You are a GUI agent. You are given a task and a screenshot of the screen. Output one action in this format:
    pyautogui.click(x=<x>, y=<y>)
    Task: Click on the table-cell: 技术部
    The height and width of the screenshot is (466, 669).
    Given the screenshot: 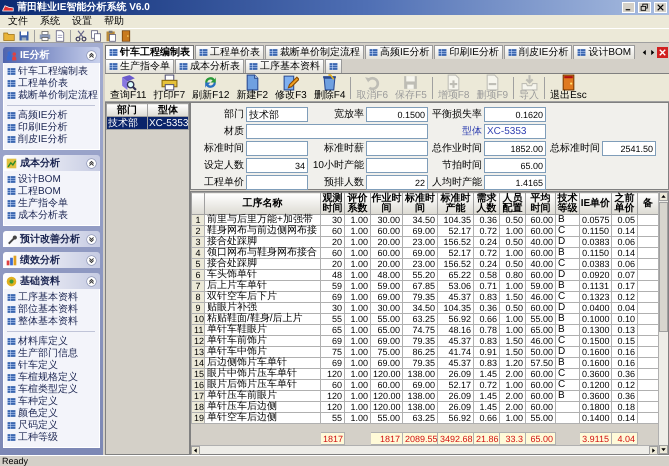 What is the action you would take?
    pyautogui.click(x=127, y=123)
    